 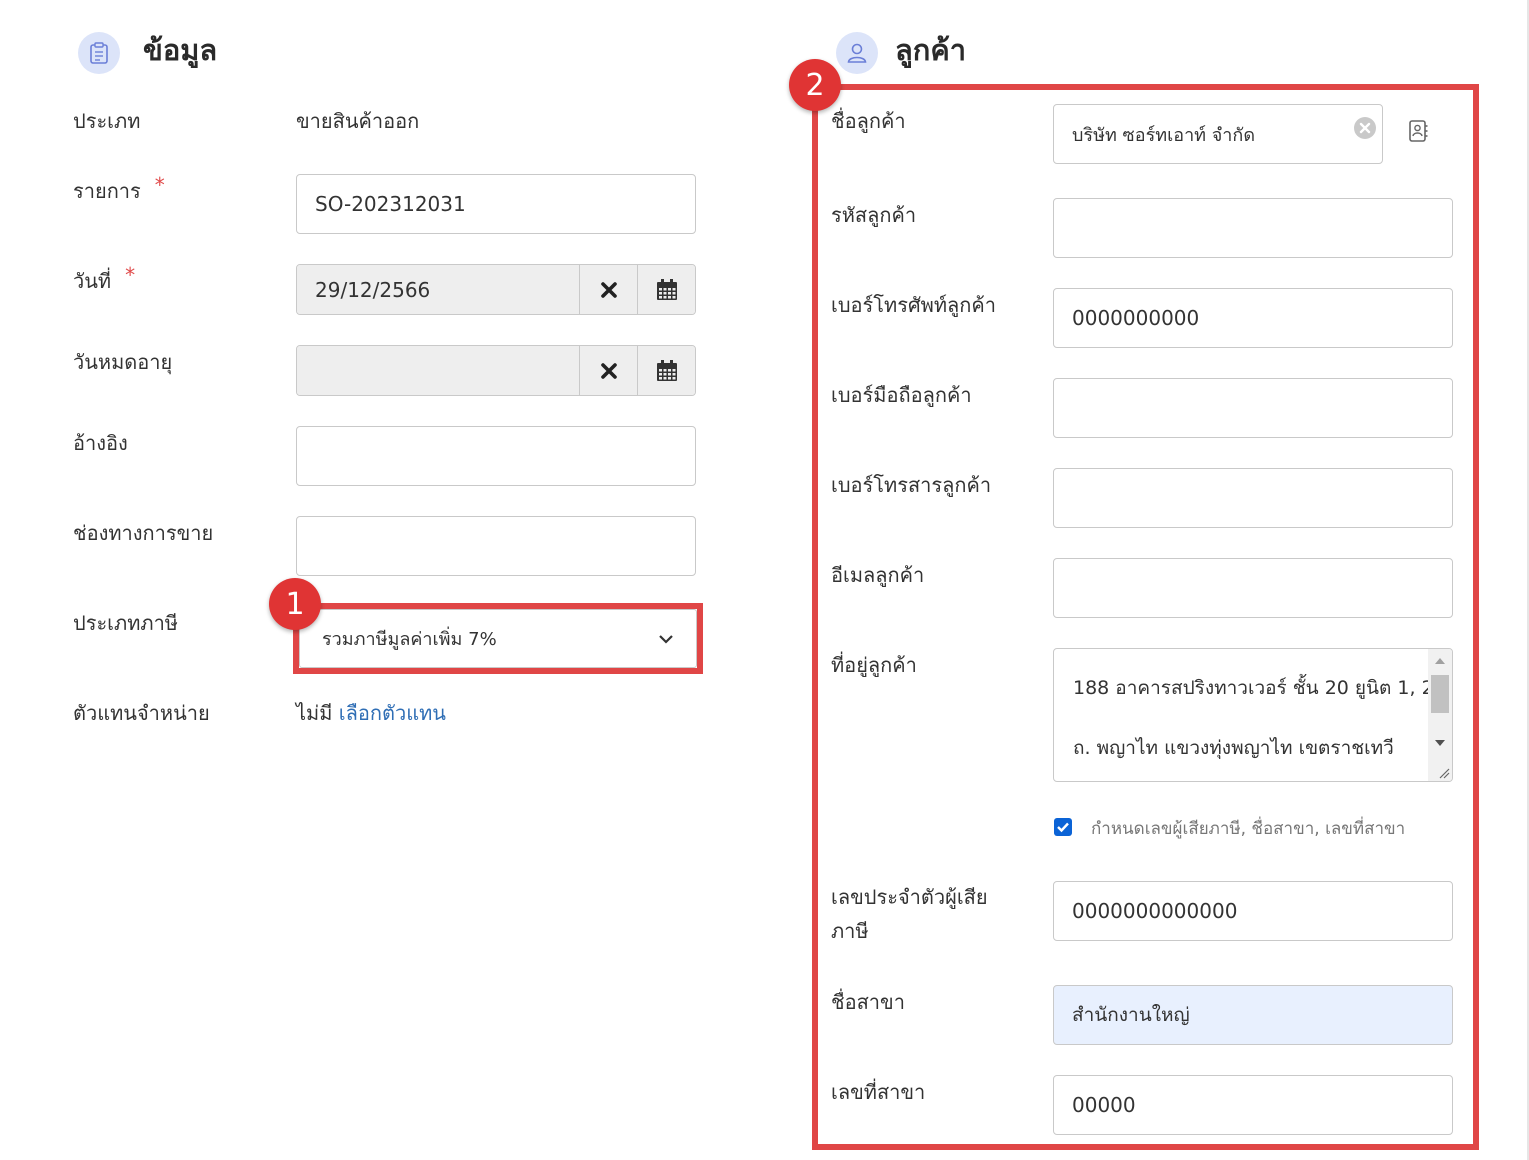 I want to click on check-icon, so click(x=1063, y=827).